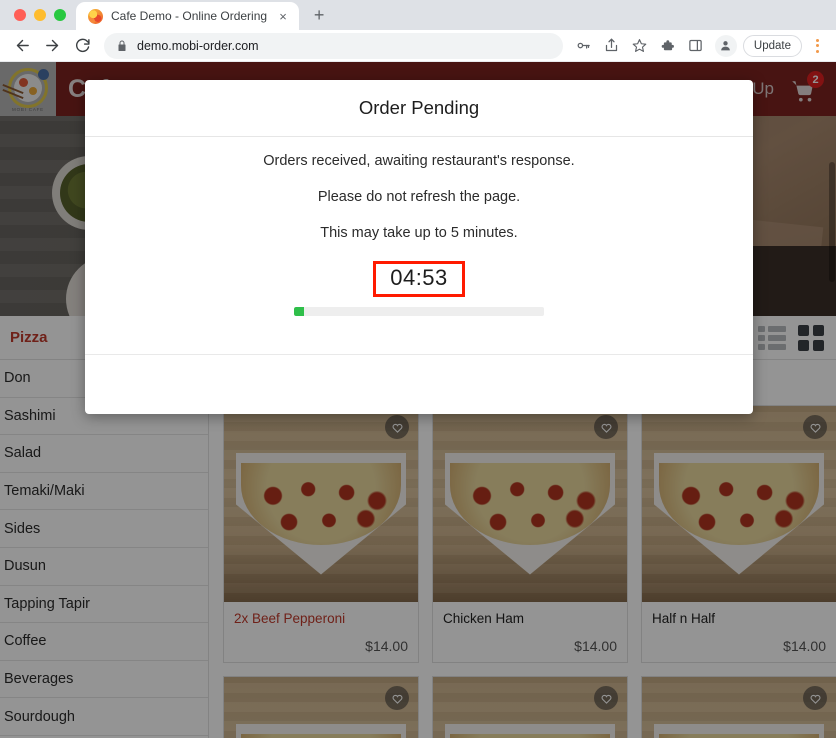 The height and width of the screenshot is (740, 836). Describe the element at coordinates (832, 400) in the screenshot. I see `page-scrollbar` at that location.